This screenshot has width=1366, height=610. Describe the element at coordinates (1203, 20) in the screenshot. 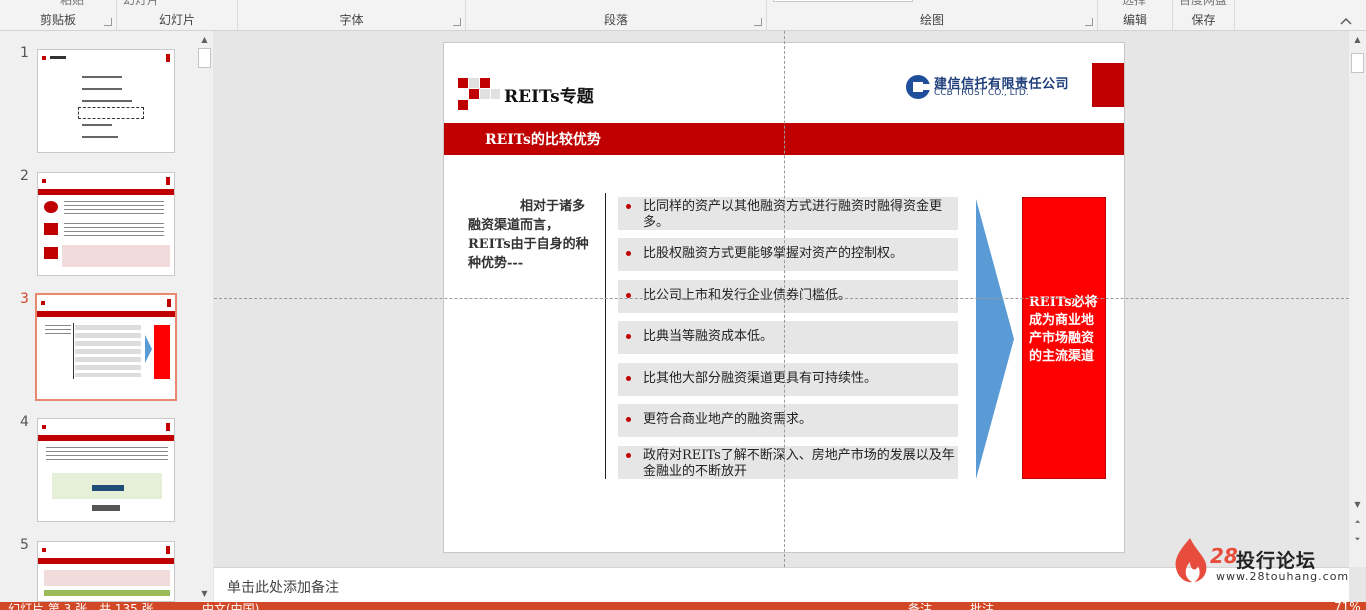

I see `save-group-label: 保存` at that location.